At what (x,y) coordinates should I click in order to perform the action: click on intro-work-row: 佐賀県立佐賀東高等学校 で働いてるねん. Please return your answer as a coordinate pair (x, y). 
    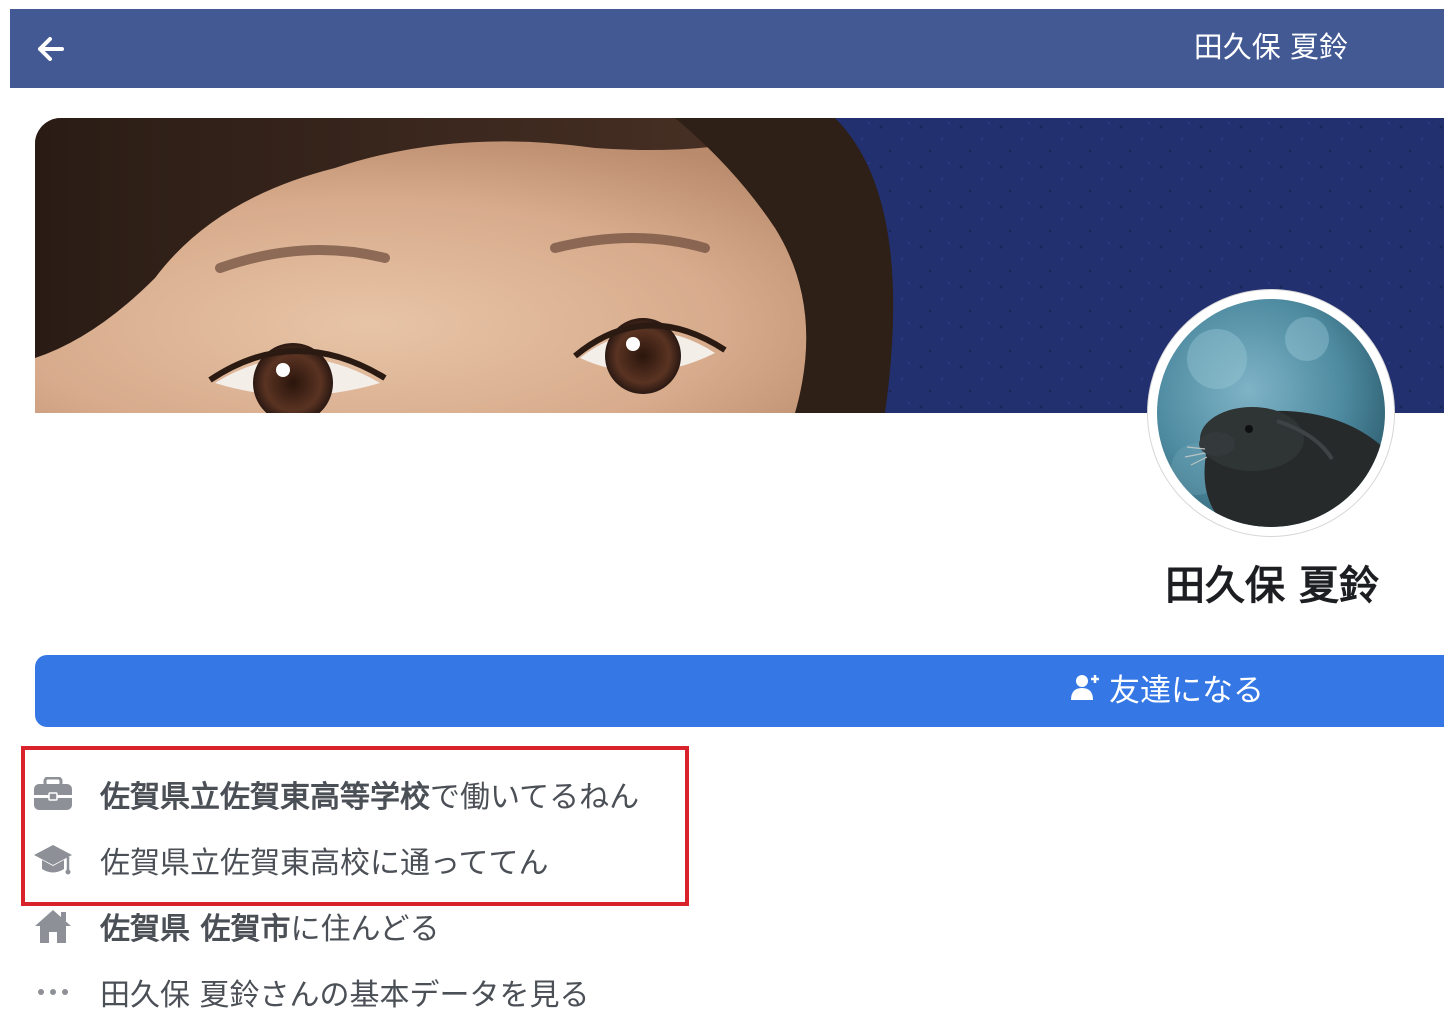
    Looking at the image, I should click on (334, 794).